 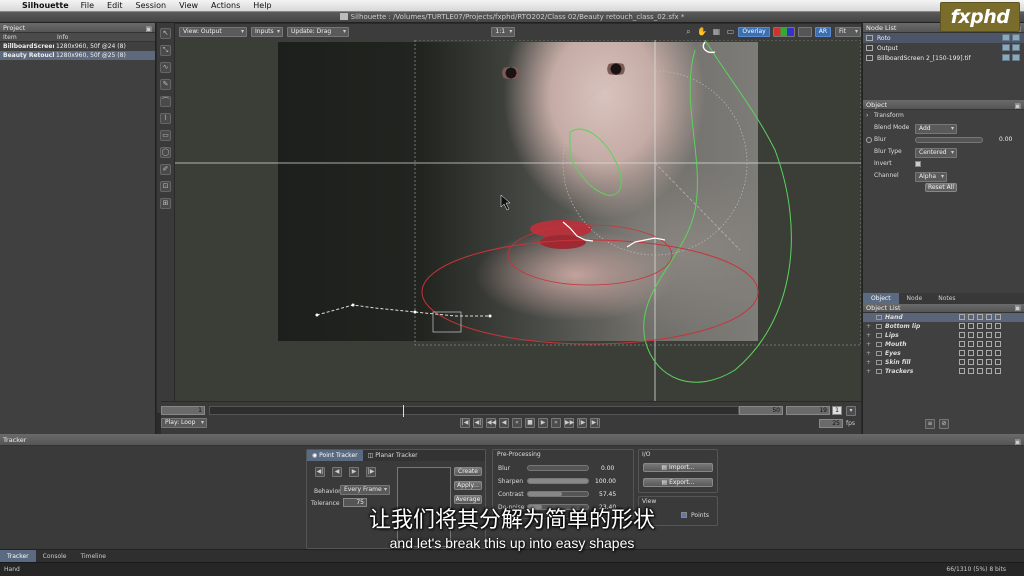 I want to click on play-mode-dropdown: Play: Loop, so click(x=184, y=423).